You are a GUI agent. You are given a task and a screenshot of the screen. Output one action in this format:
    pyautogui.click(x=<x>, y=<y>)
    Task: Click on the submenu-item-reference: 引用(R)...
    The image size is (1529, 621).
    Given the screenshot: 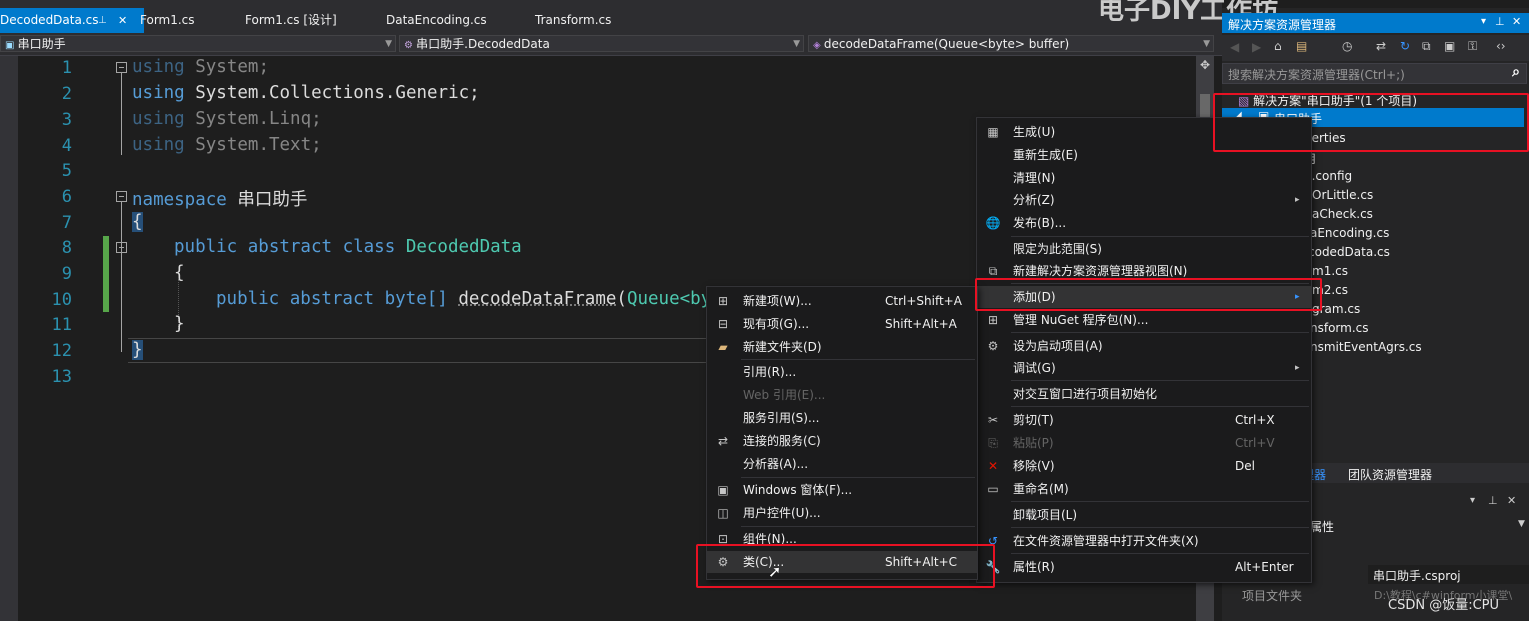 What is the action you would take?
    pyautogui.click(x=842, y=372)
    